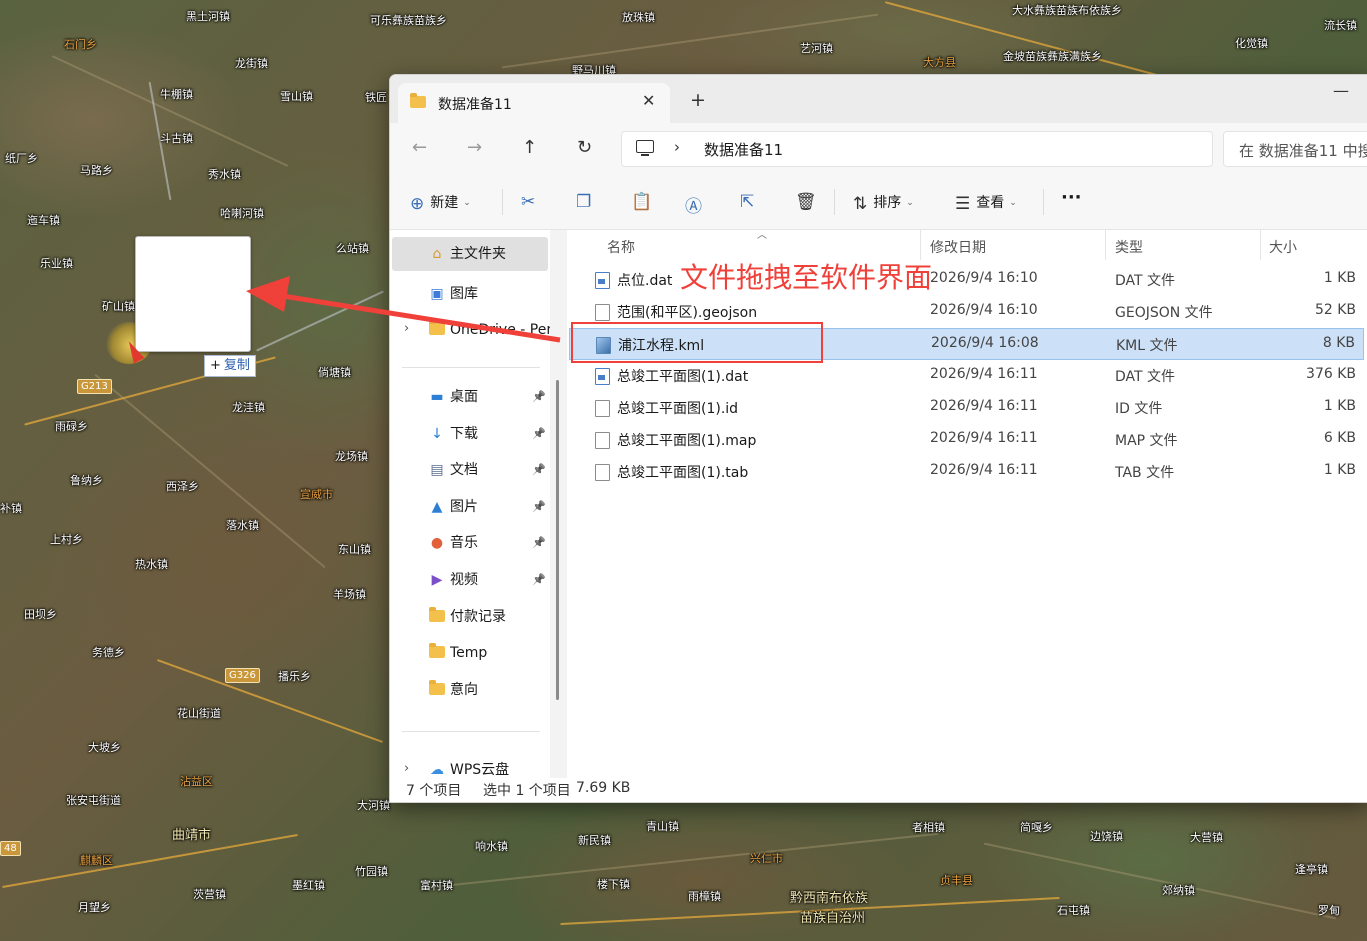 The width and height of the screenshot is (1367, 941). What do you see at coordinates (966, 472) in the screenshot?
I see `file-row: 总竣工平面图(1).tab 2026/9/4 16:11 TAB 文件 1 KB` at bounding box center [966, 472].